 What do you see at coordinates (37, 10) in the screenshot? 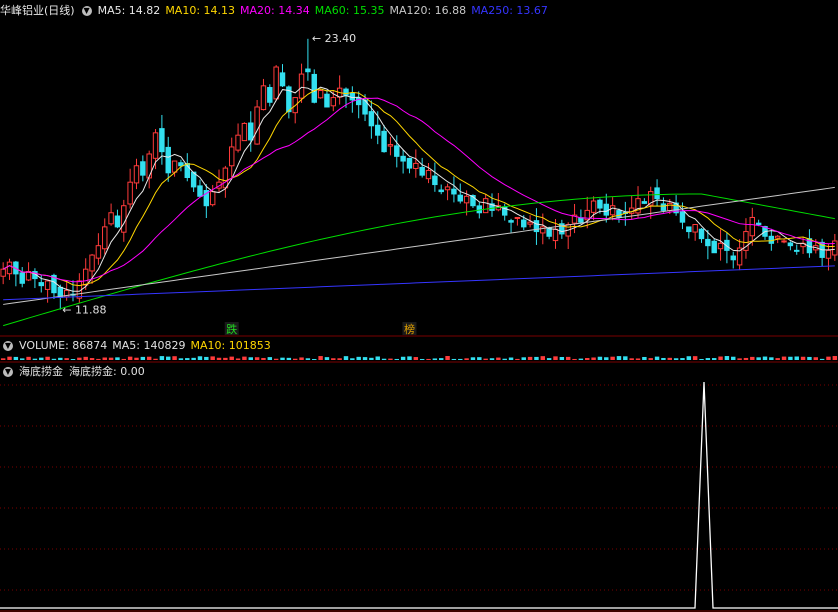
I see `stock-title: 华峰铝业(日线)` at bounding box center [37, 10].